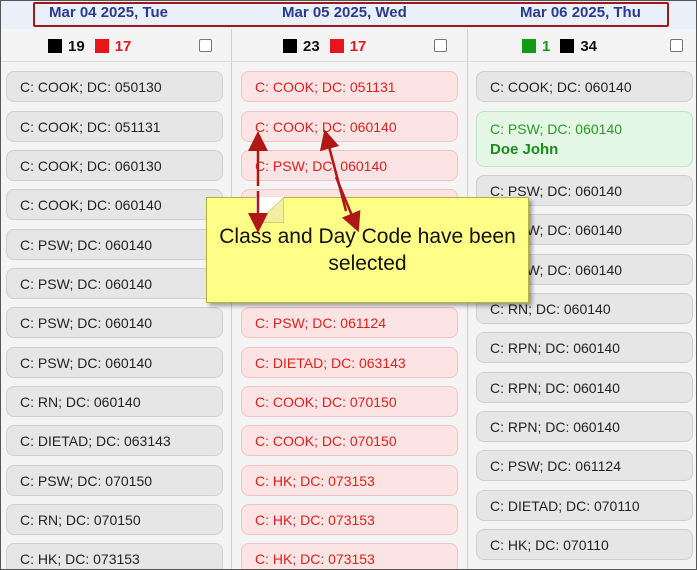  What do you see at coordinates (349, 165) in the screenshot?
I see `shift-pill-selected: C: PSW; DC: 060140` at bounding box center [349, 165].